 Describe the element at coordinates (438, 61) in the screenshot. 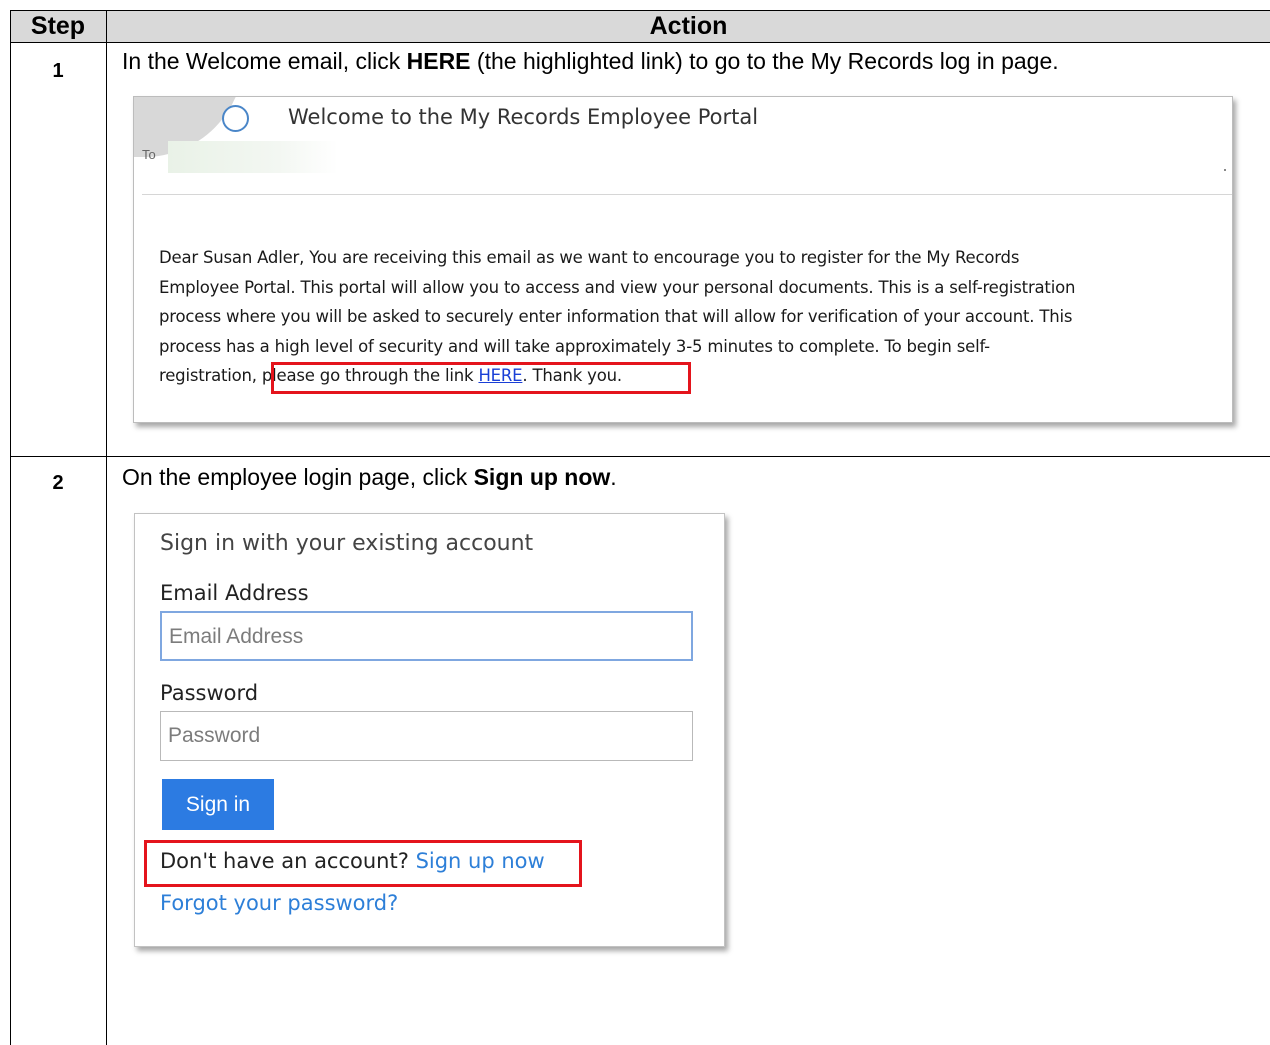

I see `instruction-bold: HERE` at that location.